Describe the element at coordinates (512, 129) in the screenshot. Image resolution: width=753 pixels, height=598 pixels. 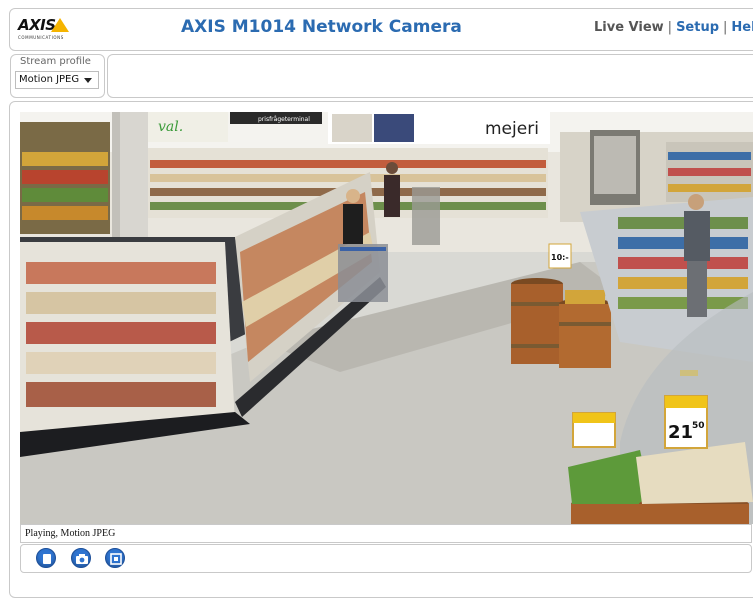
I see `sign-dept-text: mejeri` at that location.